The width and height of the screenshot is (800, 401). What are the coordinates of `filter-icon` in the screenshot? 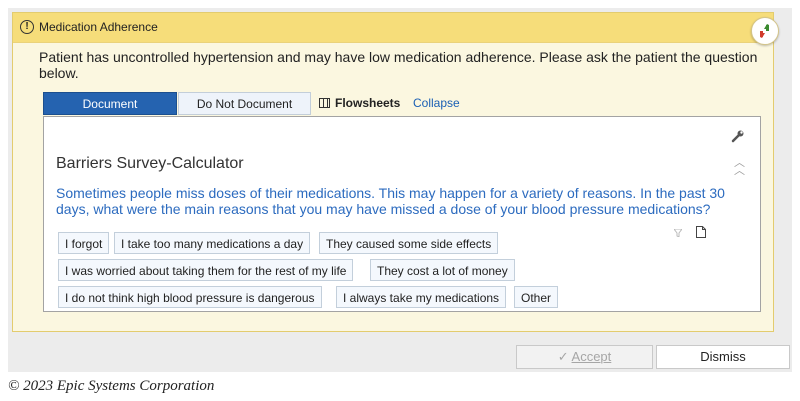 It's located at (678, 233).